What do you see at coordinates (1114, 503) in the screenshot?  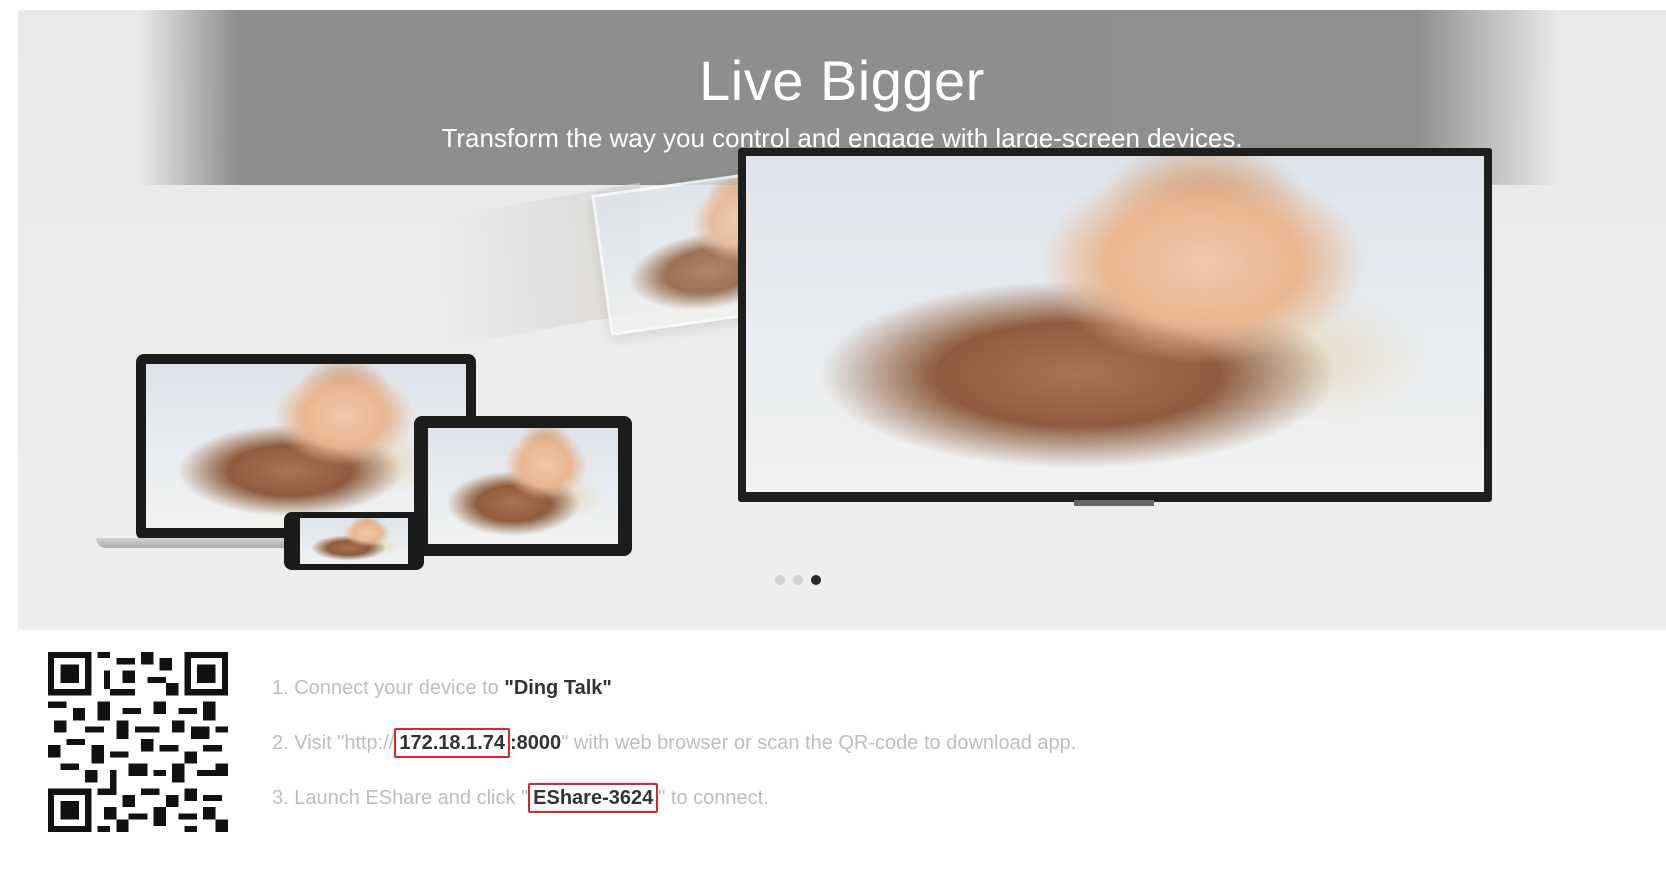 I see `tv-stand` at bounding box center [1114, 503].